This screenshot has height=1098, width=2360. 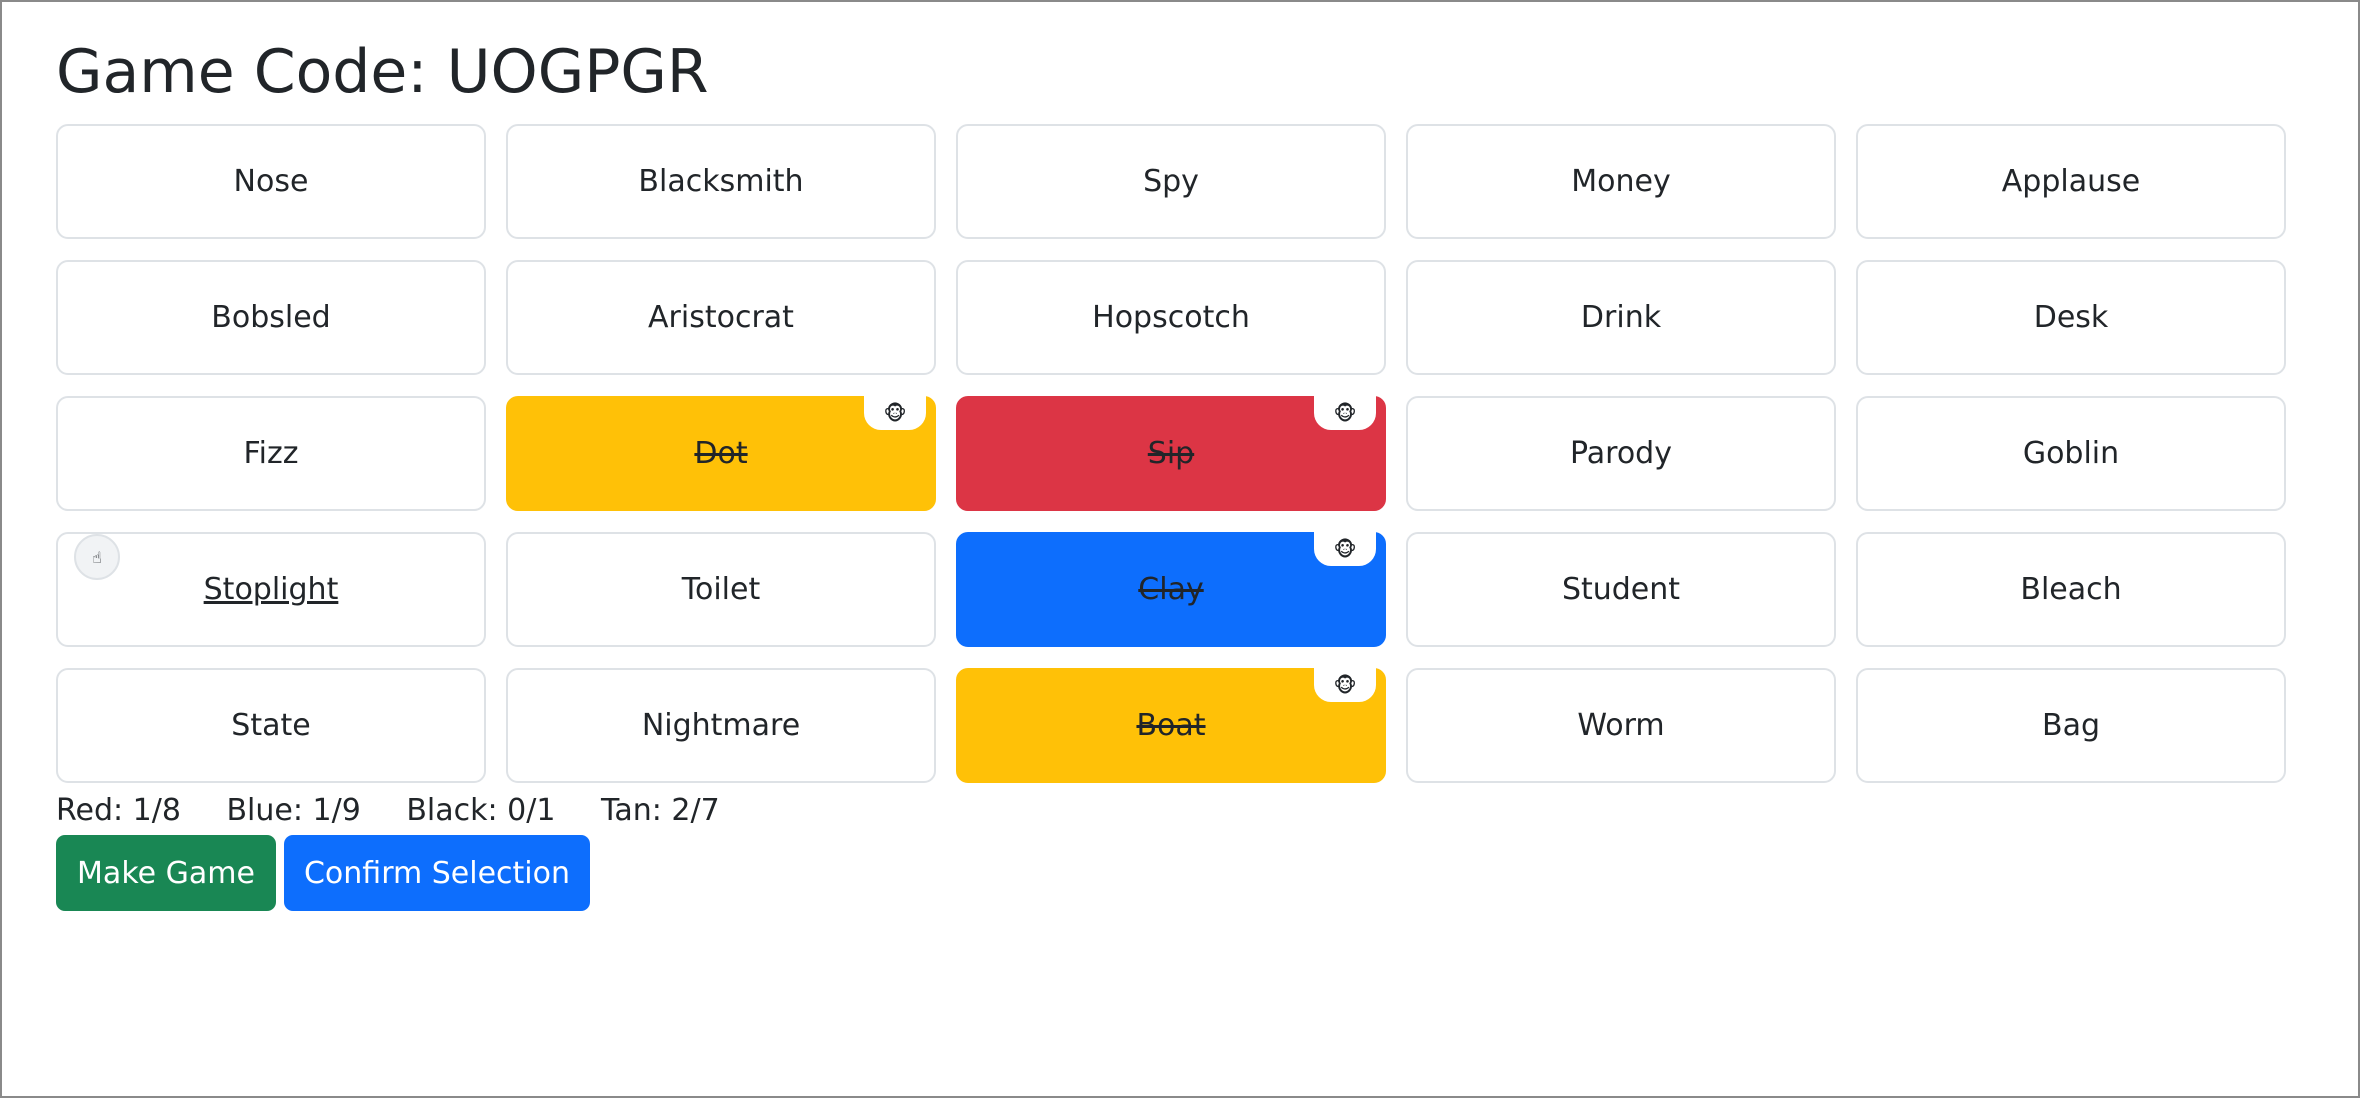 I want to click on card-word: Bleach, so click(x=2071, y=589).